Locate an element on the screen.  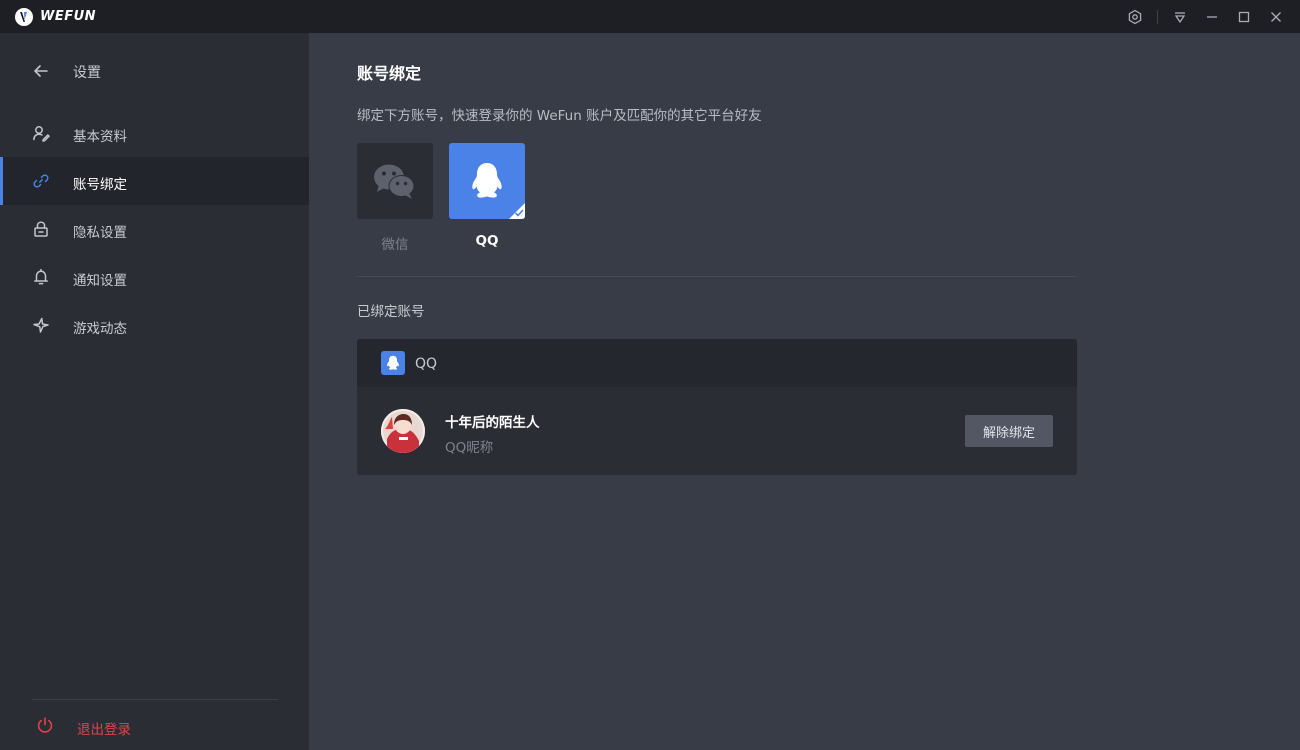
app-logo: WEFUN is located at coordinates (55, 17).